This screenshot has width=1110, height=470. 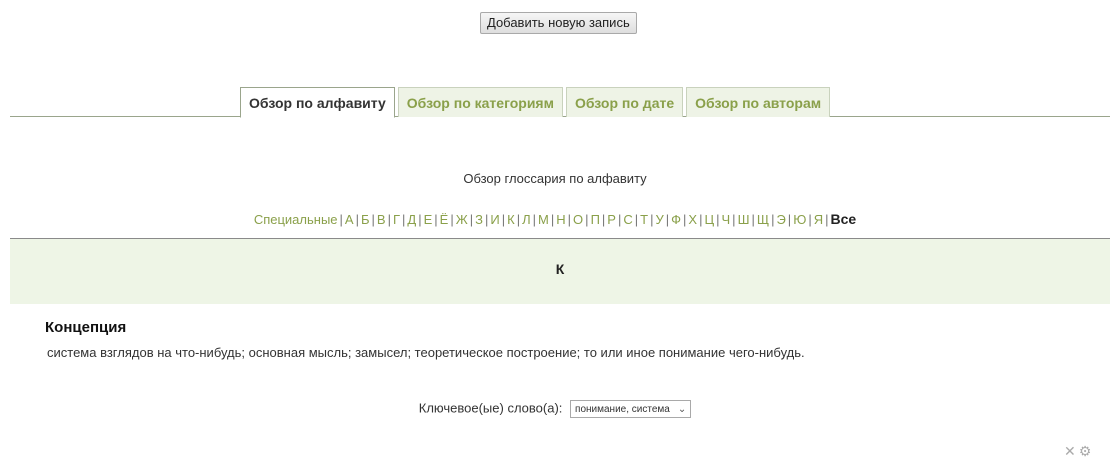 I want to click on alphabet-letter-link: Т, so click(x=644, y=219).